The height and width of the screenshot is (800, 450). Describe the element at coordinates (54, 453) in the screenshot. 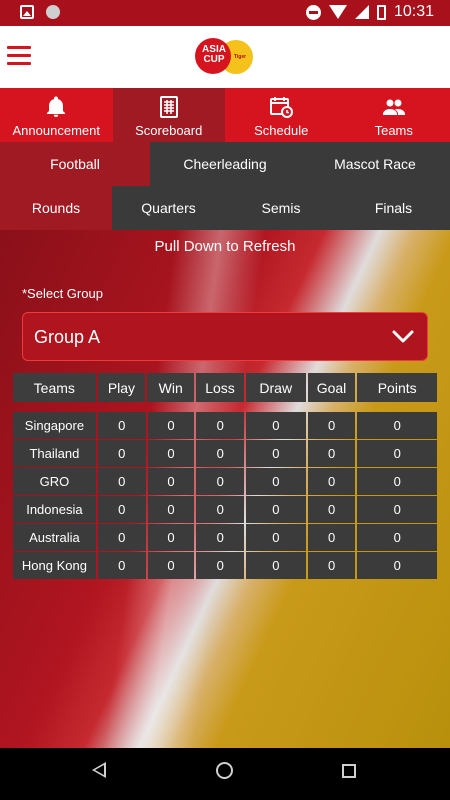

I see `team-name: Thailand` at that location.